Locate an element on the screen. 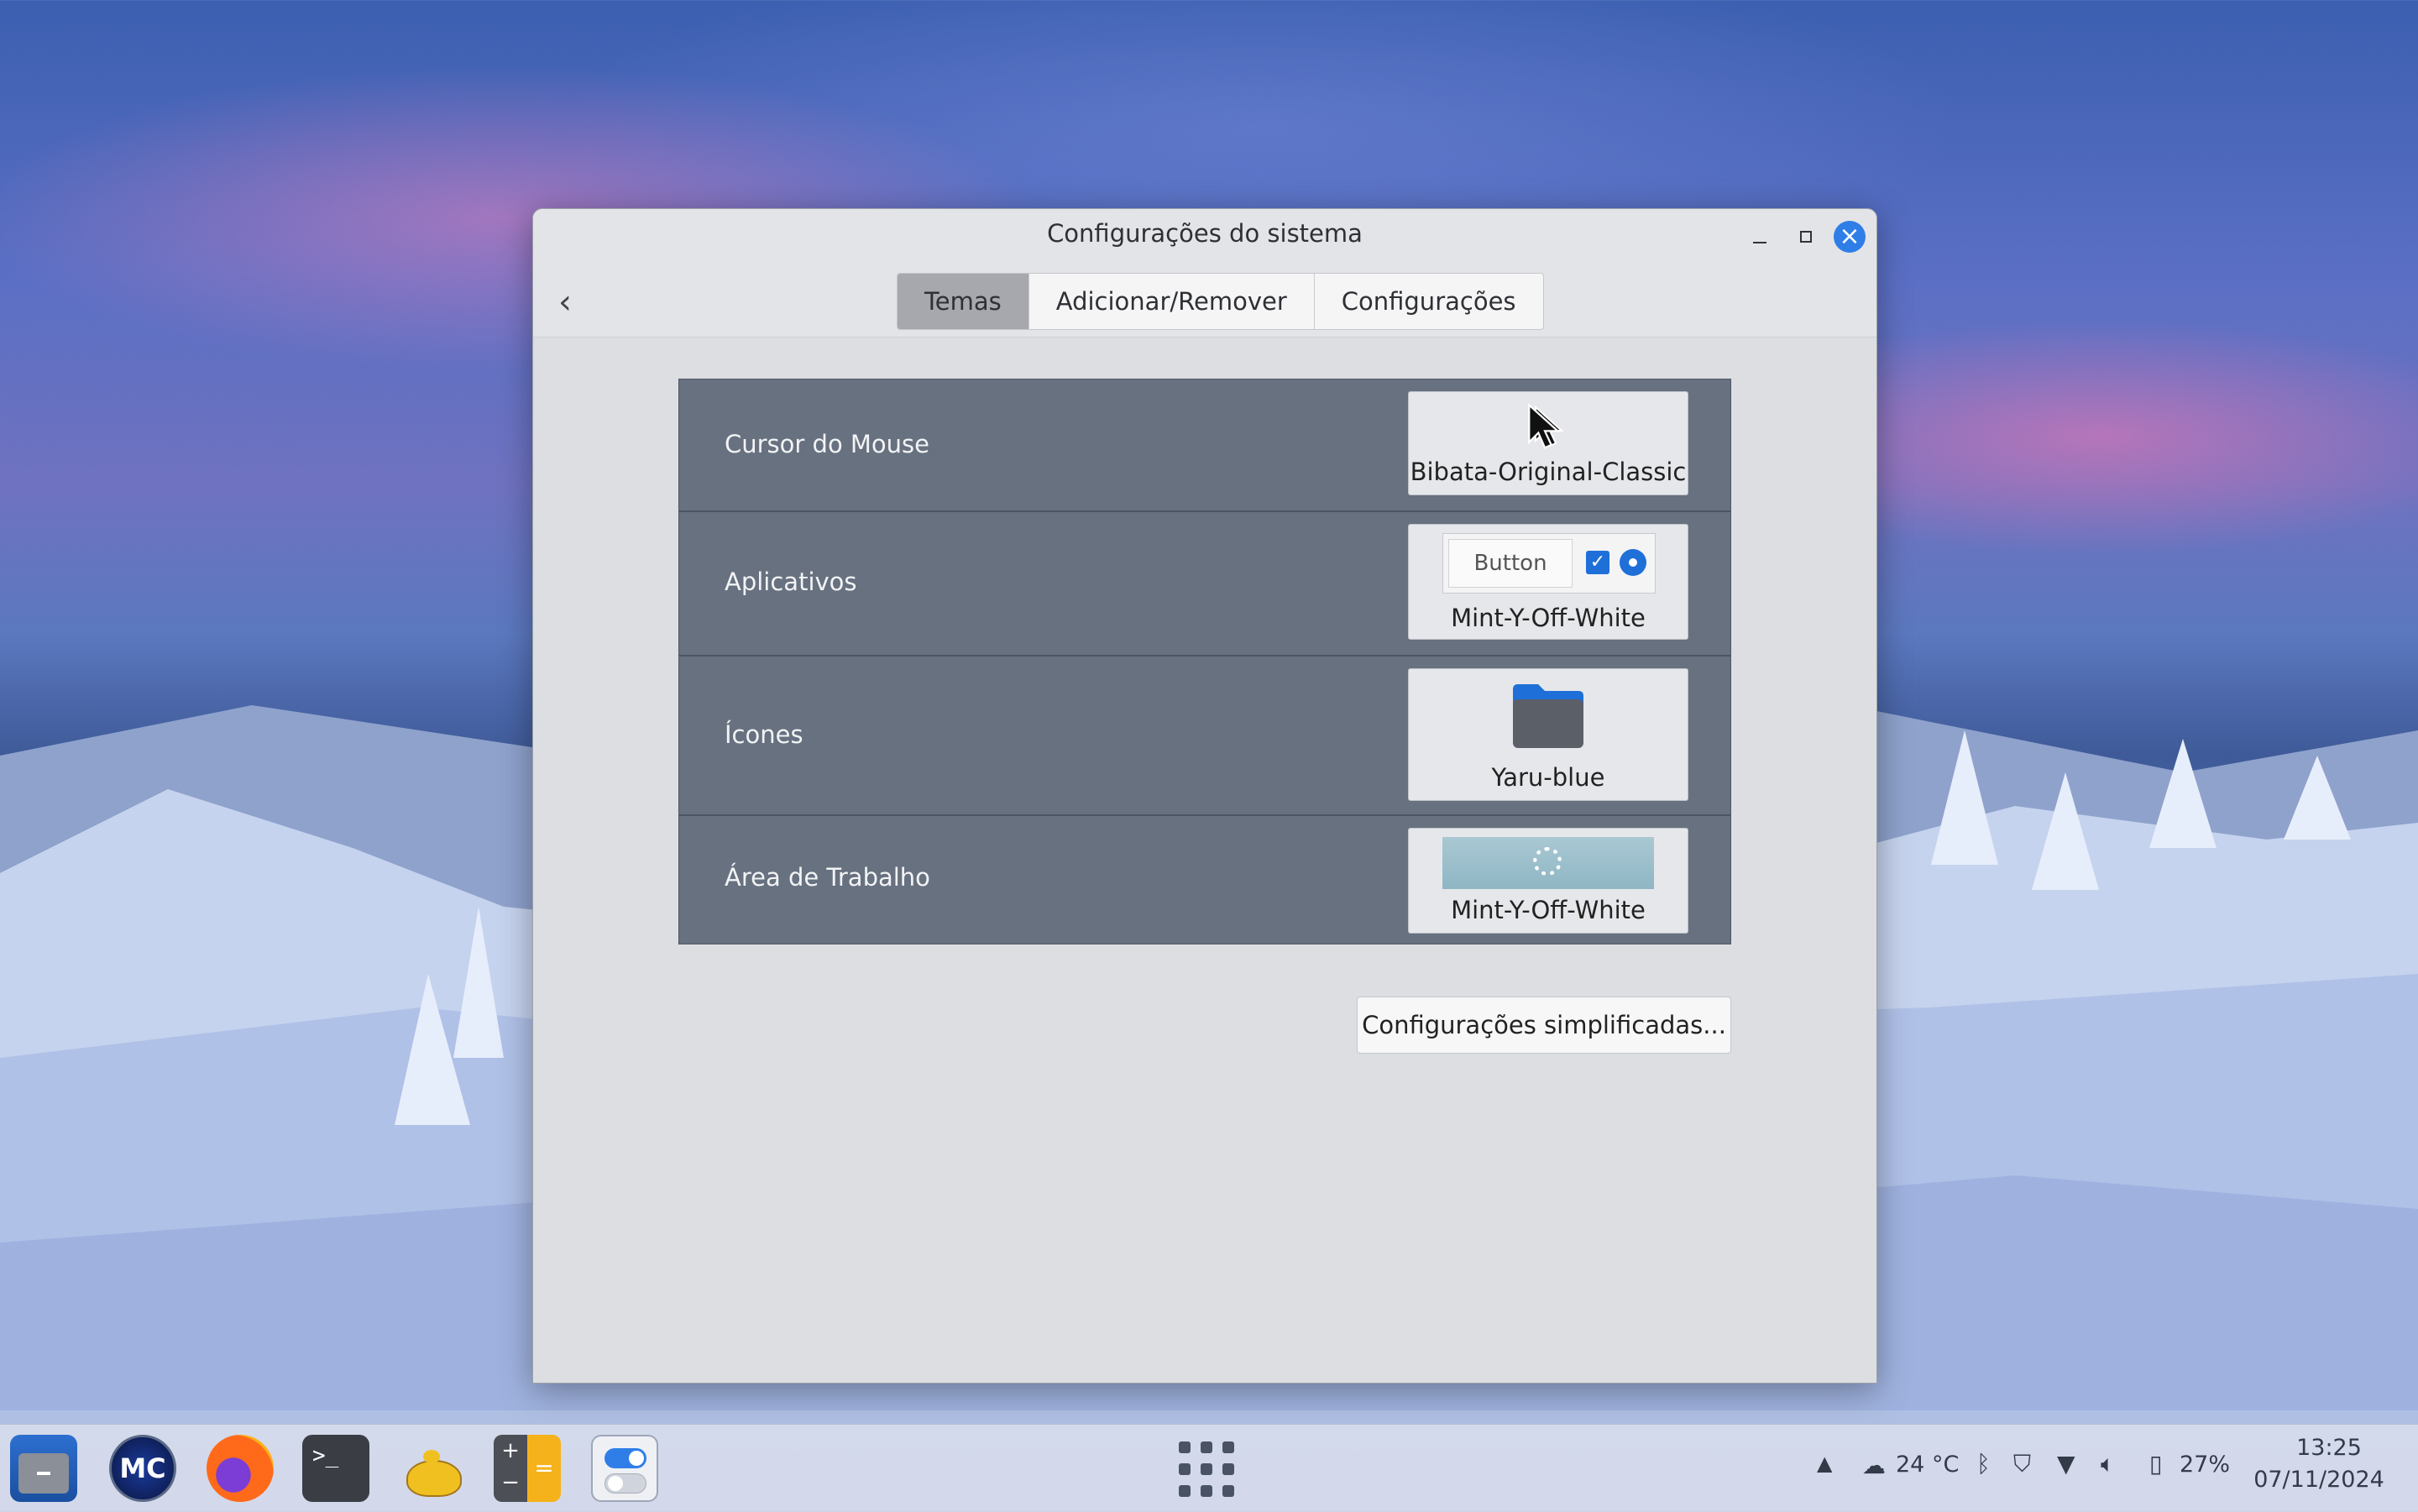  desktop-theme-tile: Mint-Y-Off-White is located at coordinates (1548, 881).